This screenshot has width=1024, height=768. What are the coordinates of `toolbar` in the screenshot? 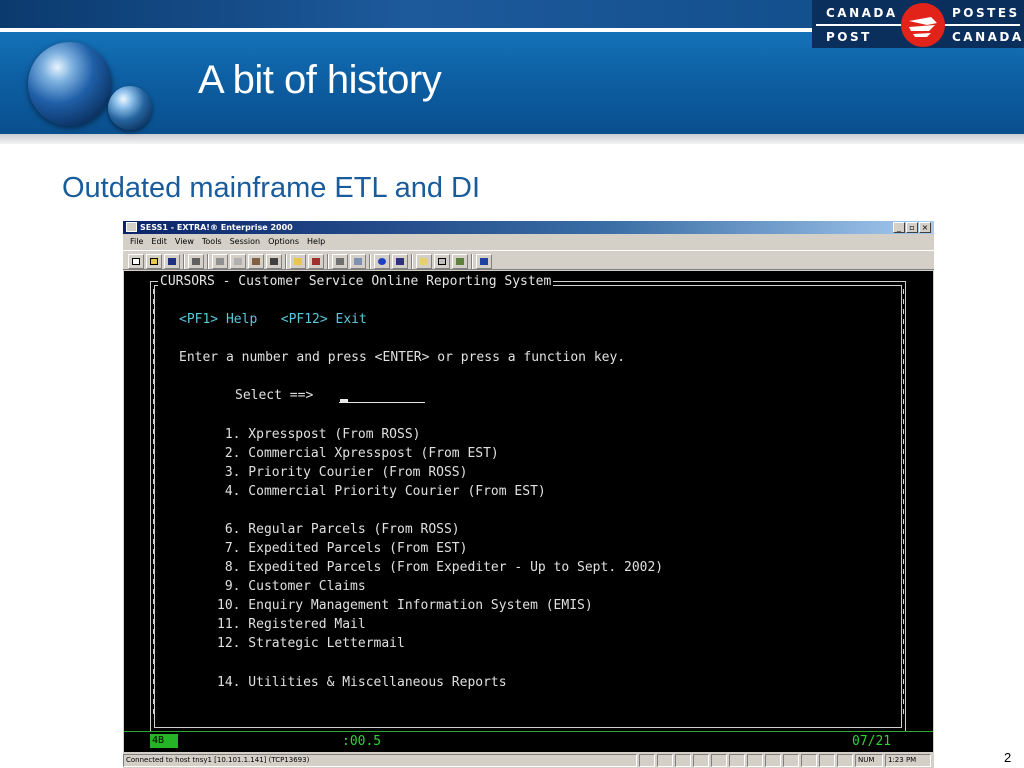 It's located at (528, 260).